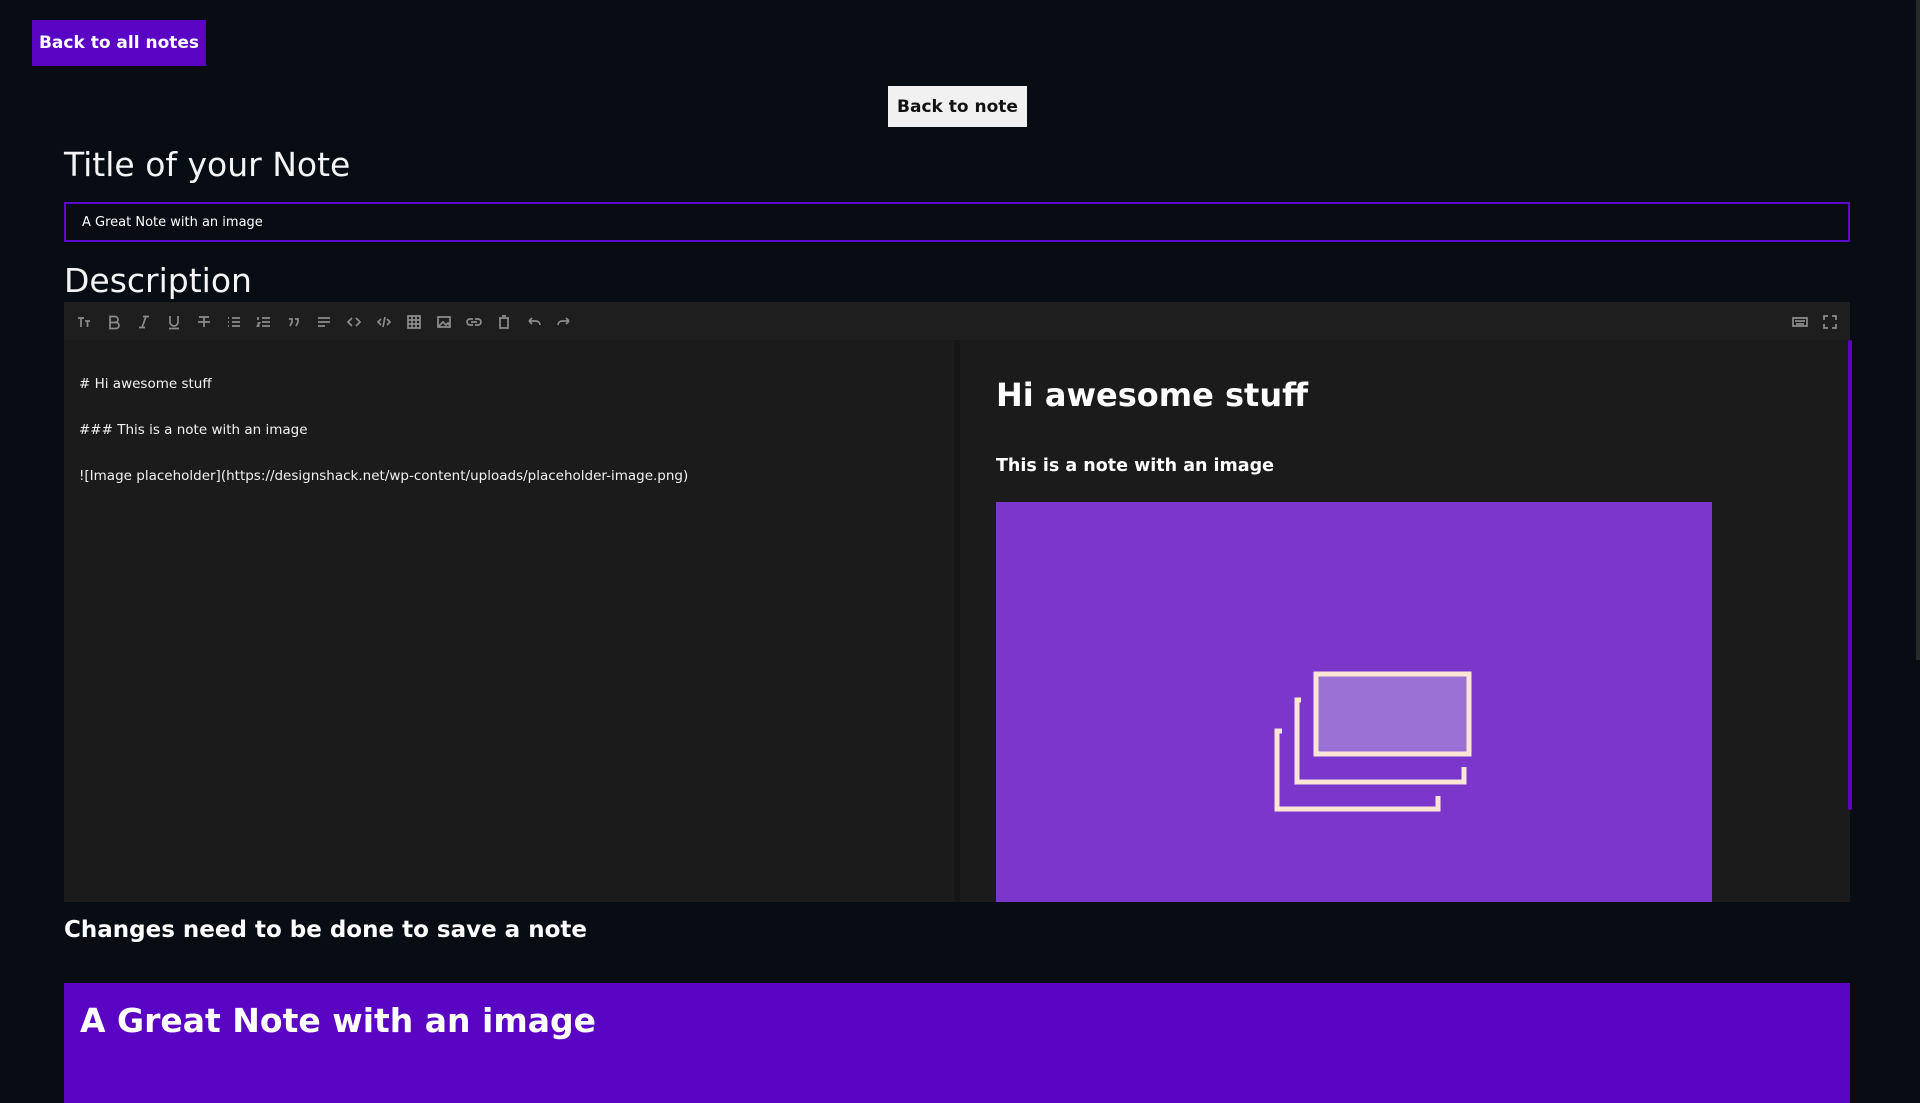  Describe the element at coordinates (145, 384) in the screenshot. I see `source-line: # Hi awesome stuff` at that location.